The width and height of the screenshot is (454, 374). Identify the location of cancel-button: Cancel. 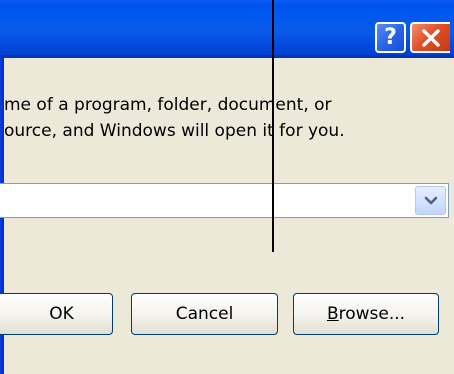
(204, 314).